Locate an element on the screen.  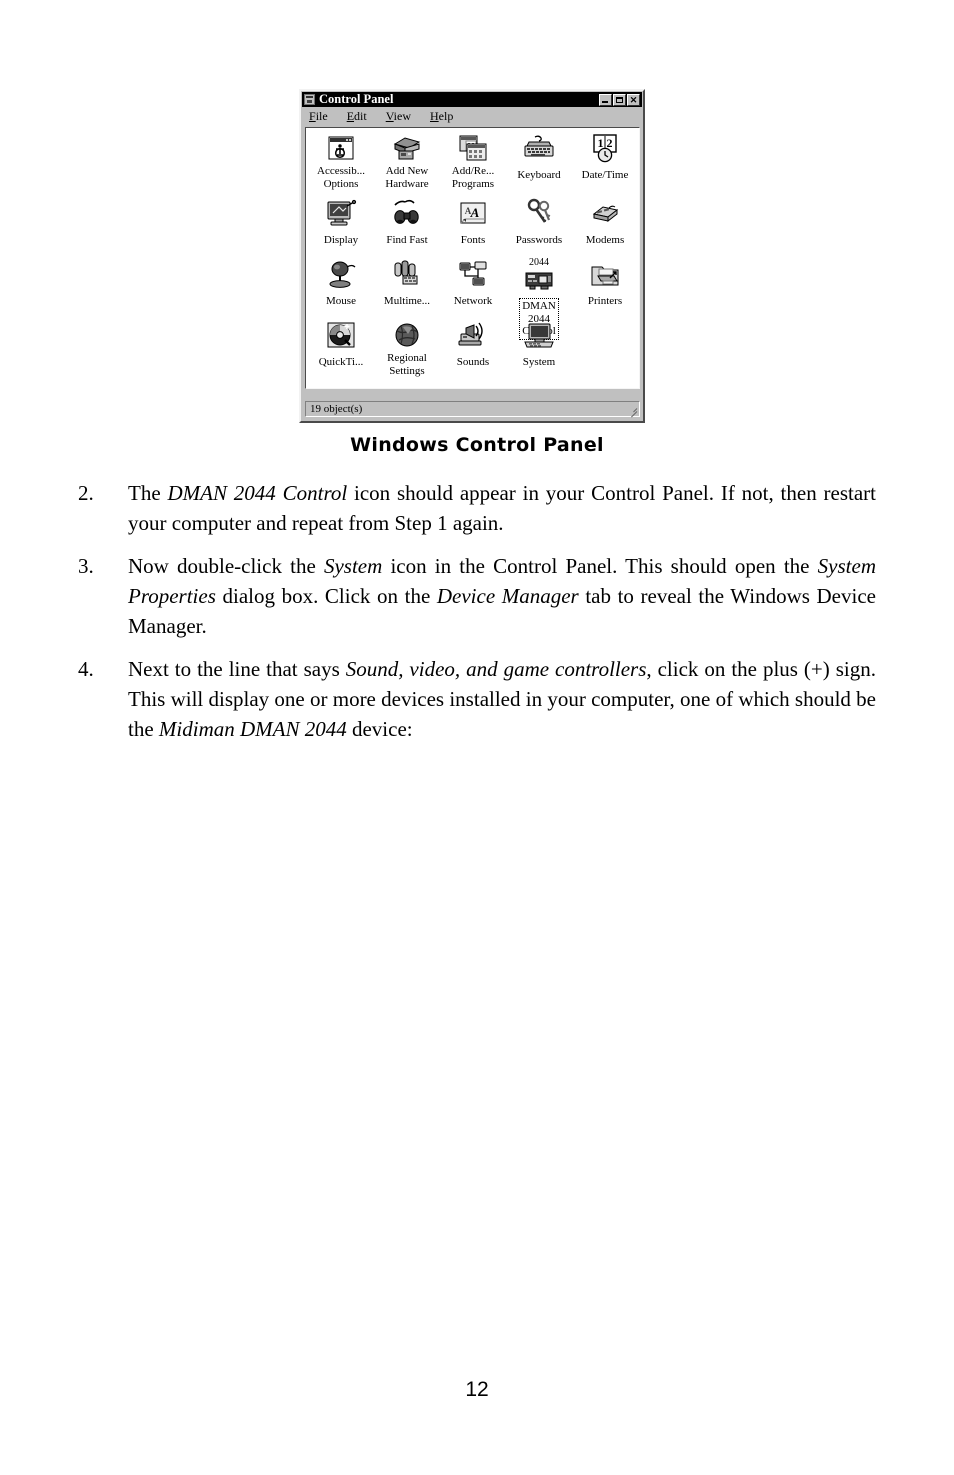
quicktime-icon is located at coordinates (341, 335).